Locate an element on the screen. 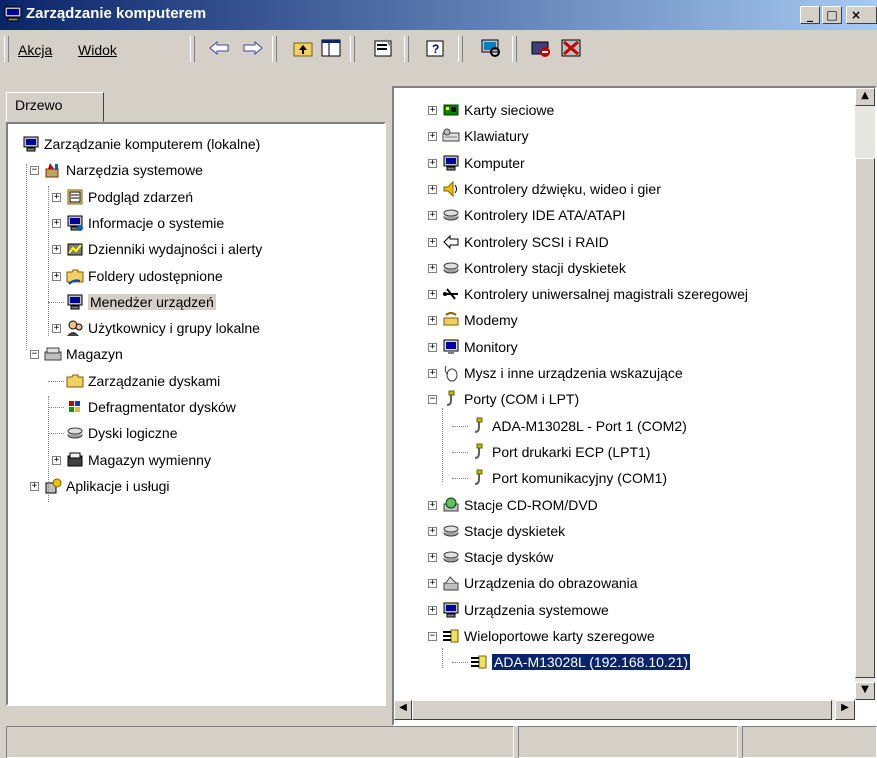  tree-node: Informacje o systemie is located at coordinates (145, 223).